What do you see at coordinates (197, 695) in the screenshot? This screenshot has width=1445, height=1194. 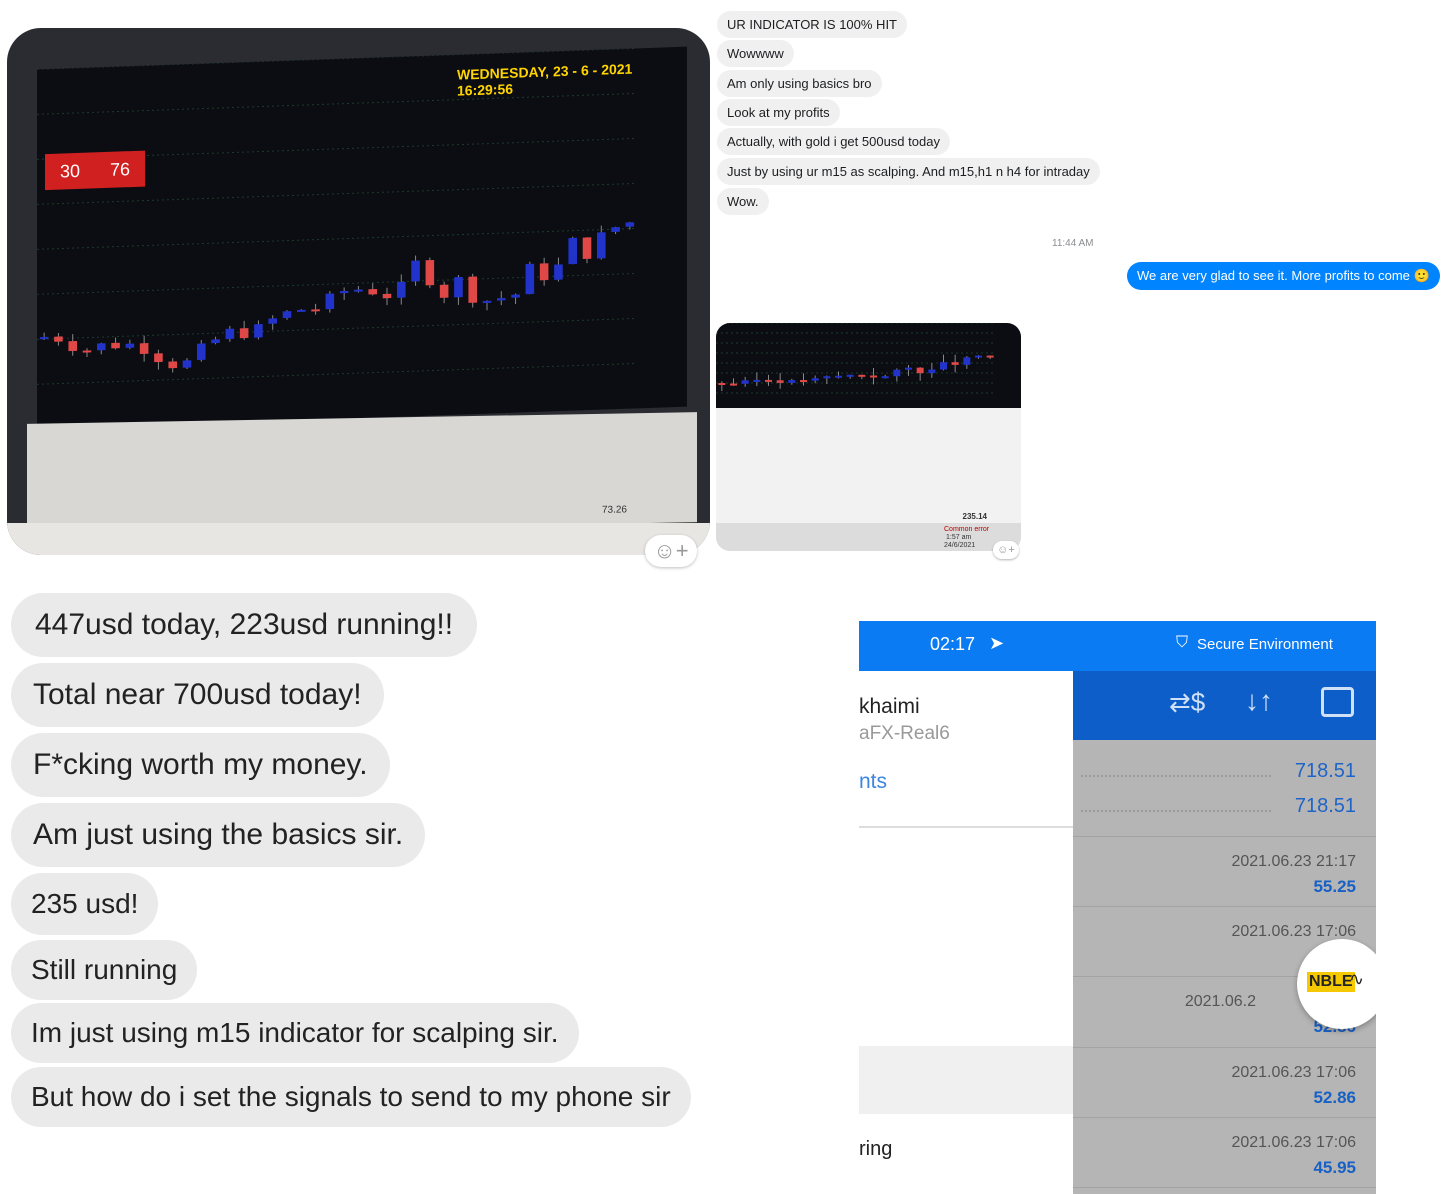 I see `received-message: Total near 700usd today!` at bounding box center [197, 695].